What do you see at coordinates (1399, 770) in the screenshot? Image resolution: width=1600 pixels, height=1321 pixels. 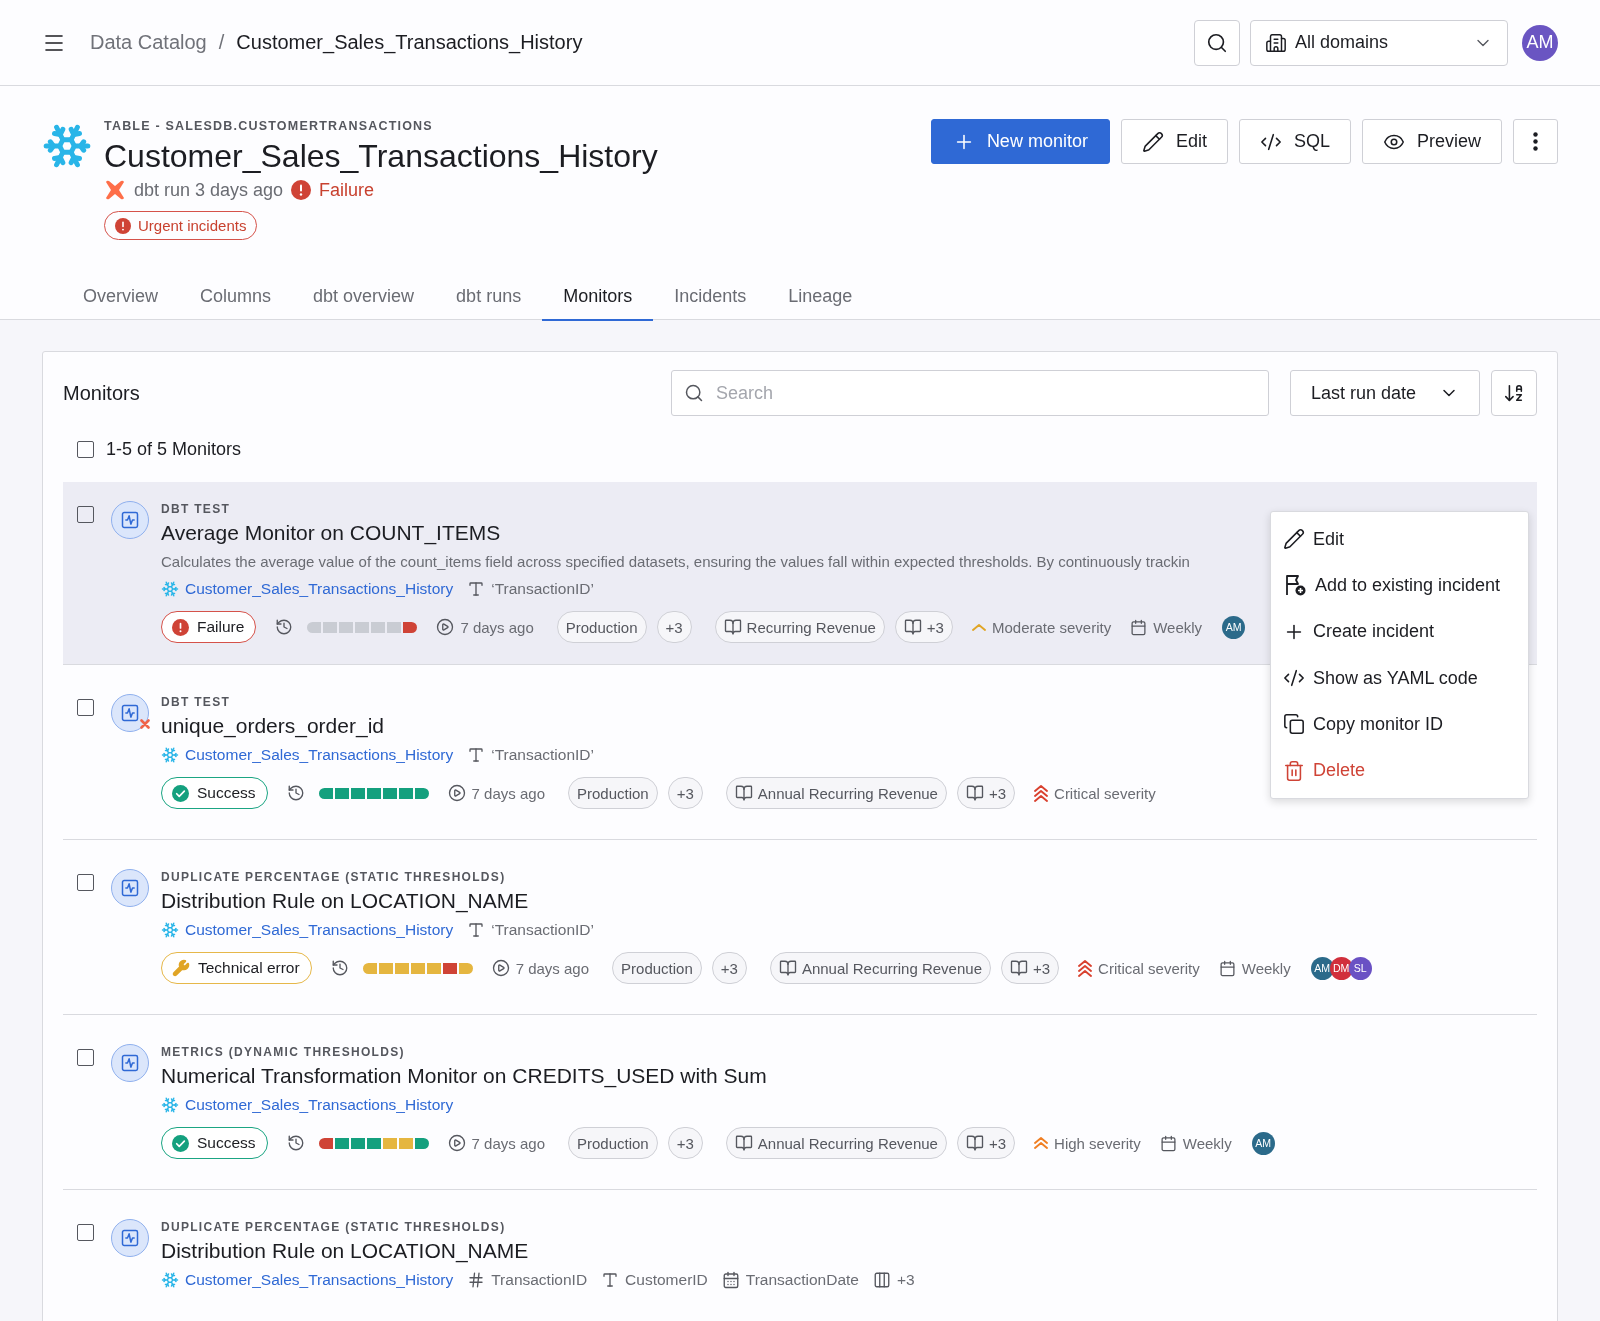 I see `menu-item: Delete` at bounding box center [1399, 770].